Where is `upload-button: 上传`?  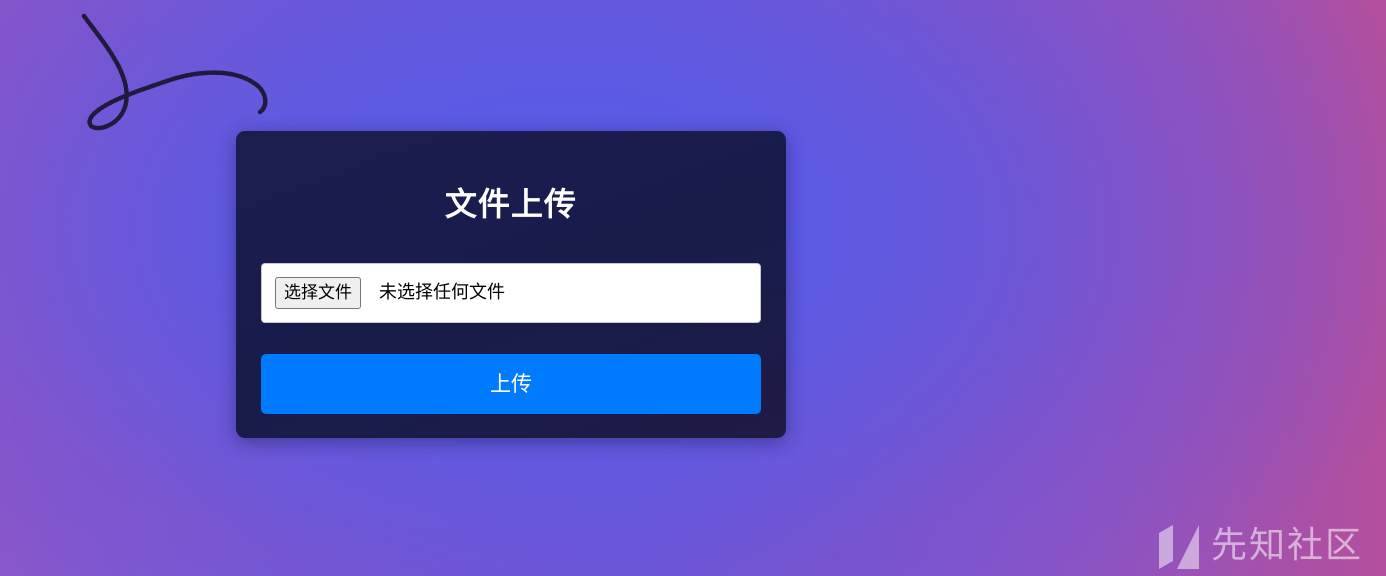 upload-button: 上传 is located at coordinates (511, 384).